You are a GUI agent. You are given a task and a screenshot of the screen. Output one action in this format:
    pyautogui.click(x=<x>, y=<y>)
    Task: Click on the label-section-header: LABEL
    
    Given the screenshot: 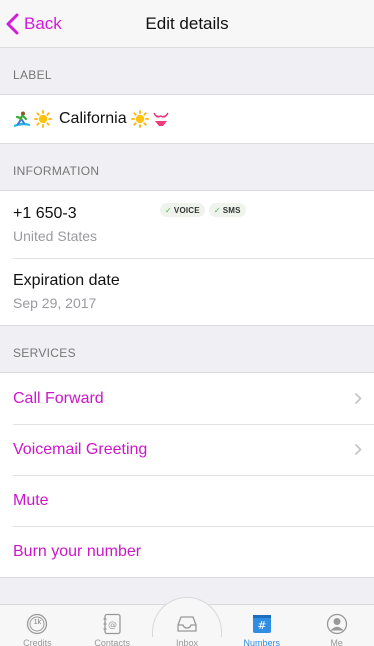 What is the action you would take?
    pyautogui.click(x=32, y=75)
    